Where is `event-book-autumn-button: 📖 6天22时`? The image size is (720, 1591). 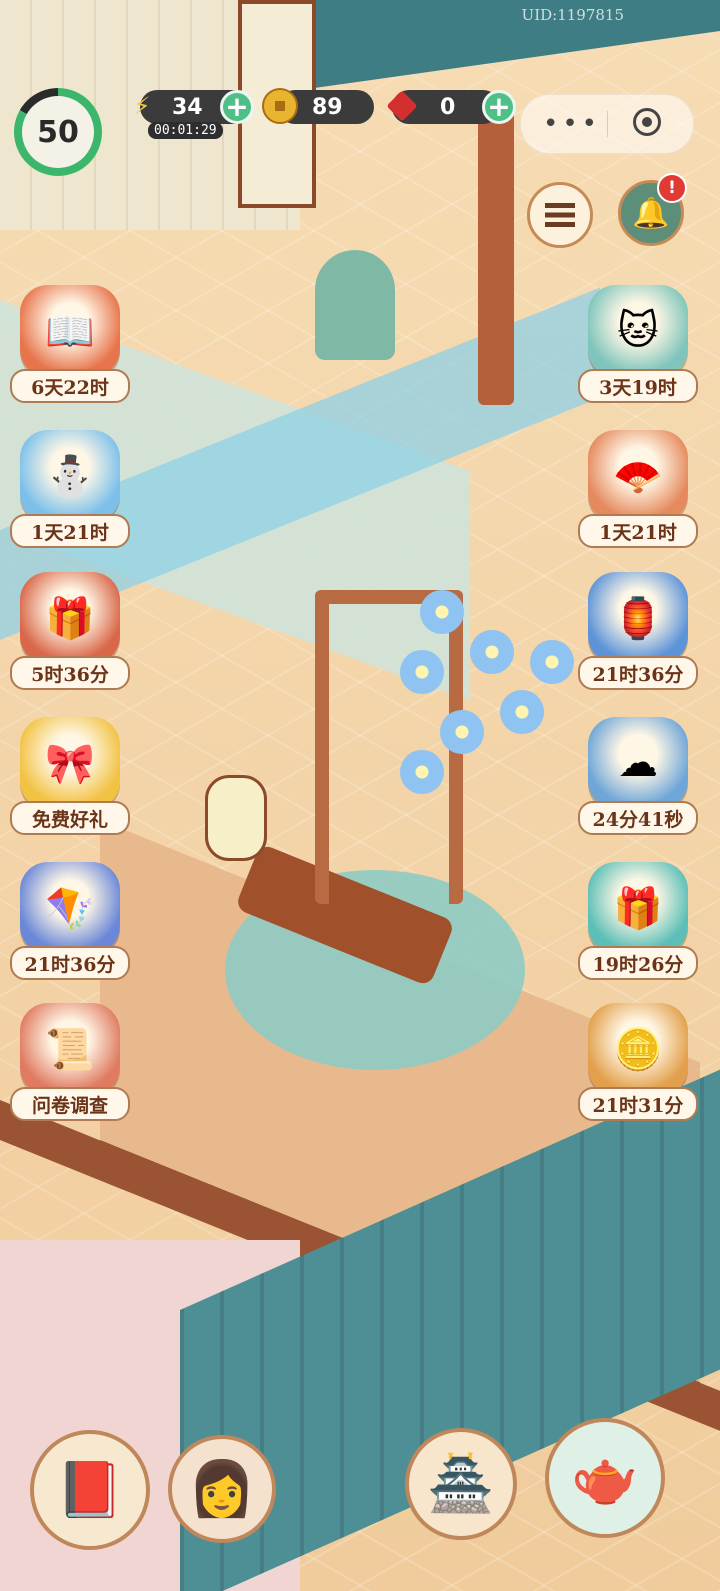 event-book-autumn-button: 📖 6天22时 is located at coordinates (70, 344).